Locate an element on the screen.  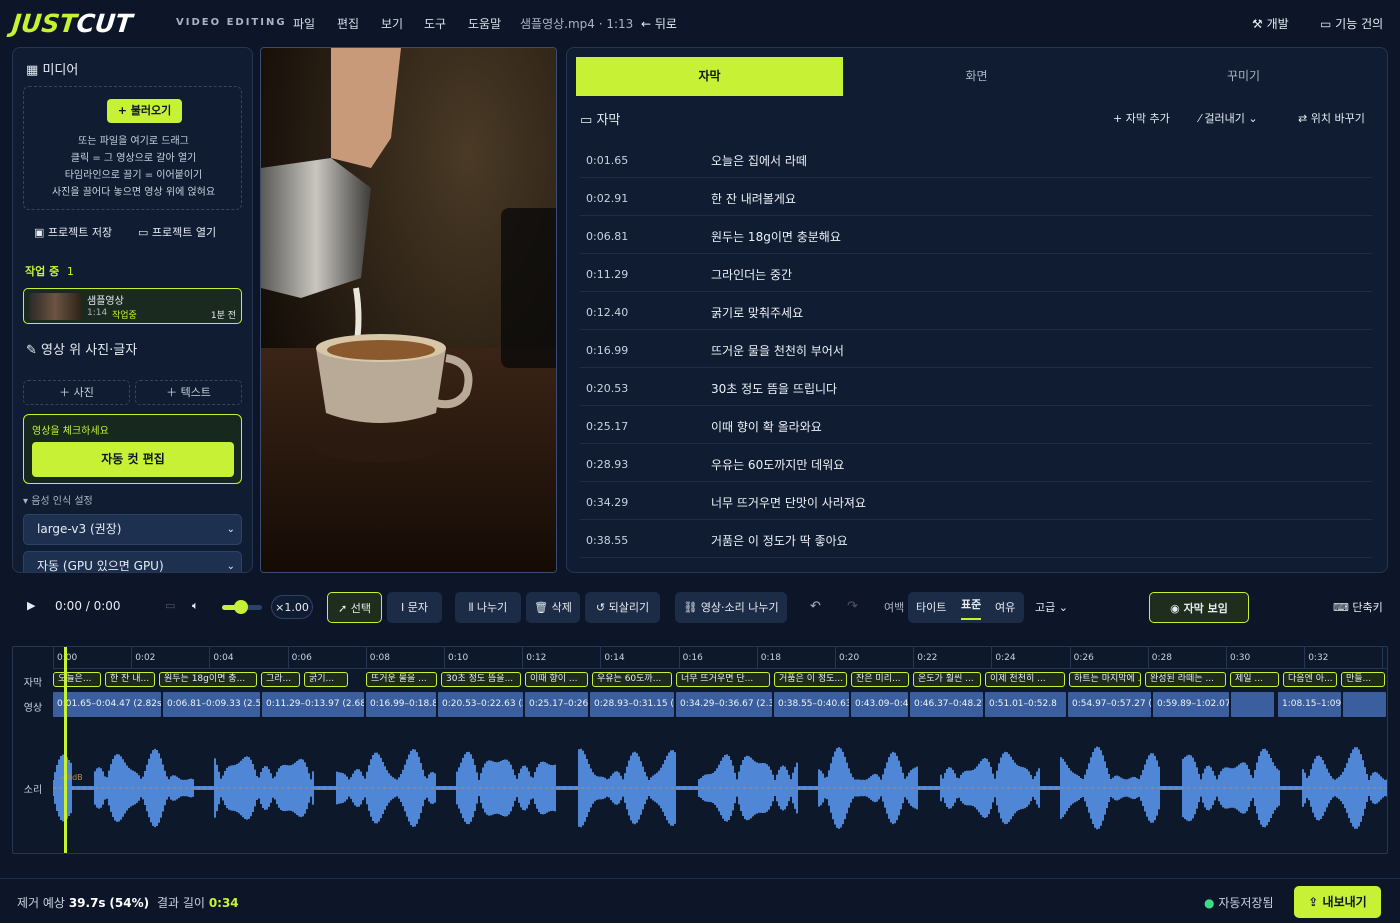
subtitle-text: 너무 뜨거우면 단맛이 사라져요 is located at coordinates (788, 502).